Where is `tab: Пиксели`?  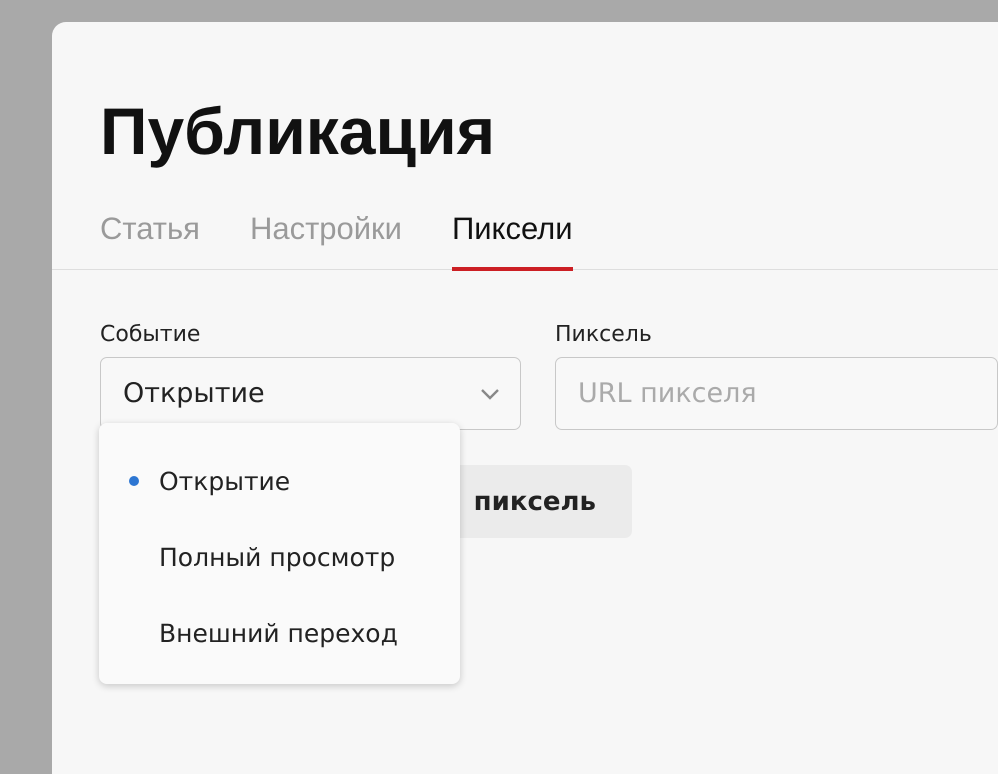 tab: Пиксели is located at coordinates (512, 238).